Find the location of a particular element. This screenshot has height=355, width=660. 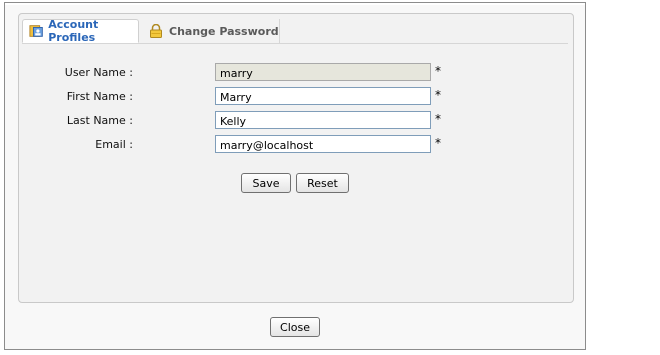

close-button: Close is located at coordinates (295, 327).